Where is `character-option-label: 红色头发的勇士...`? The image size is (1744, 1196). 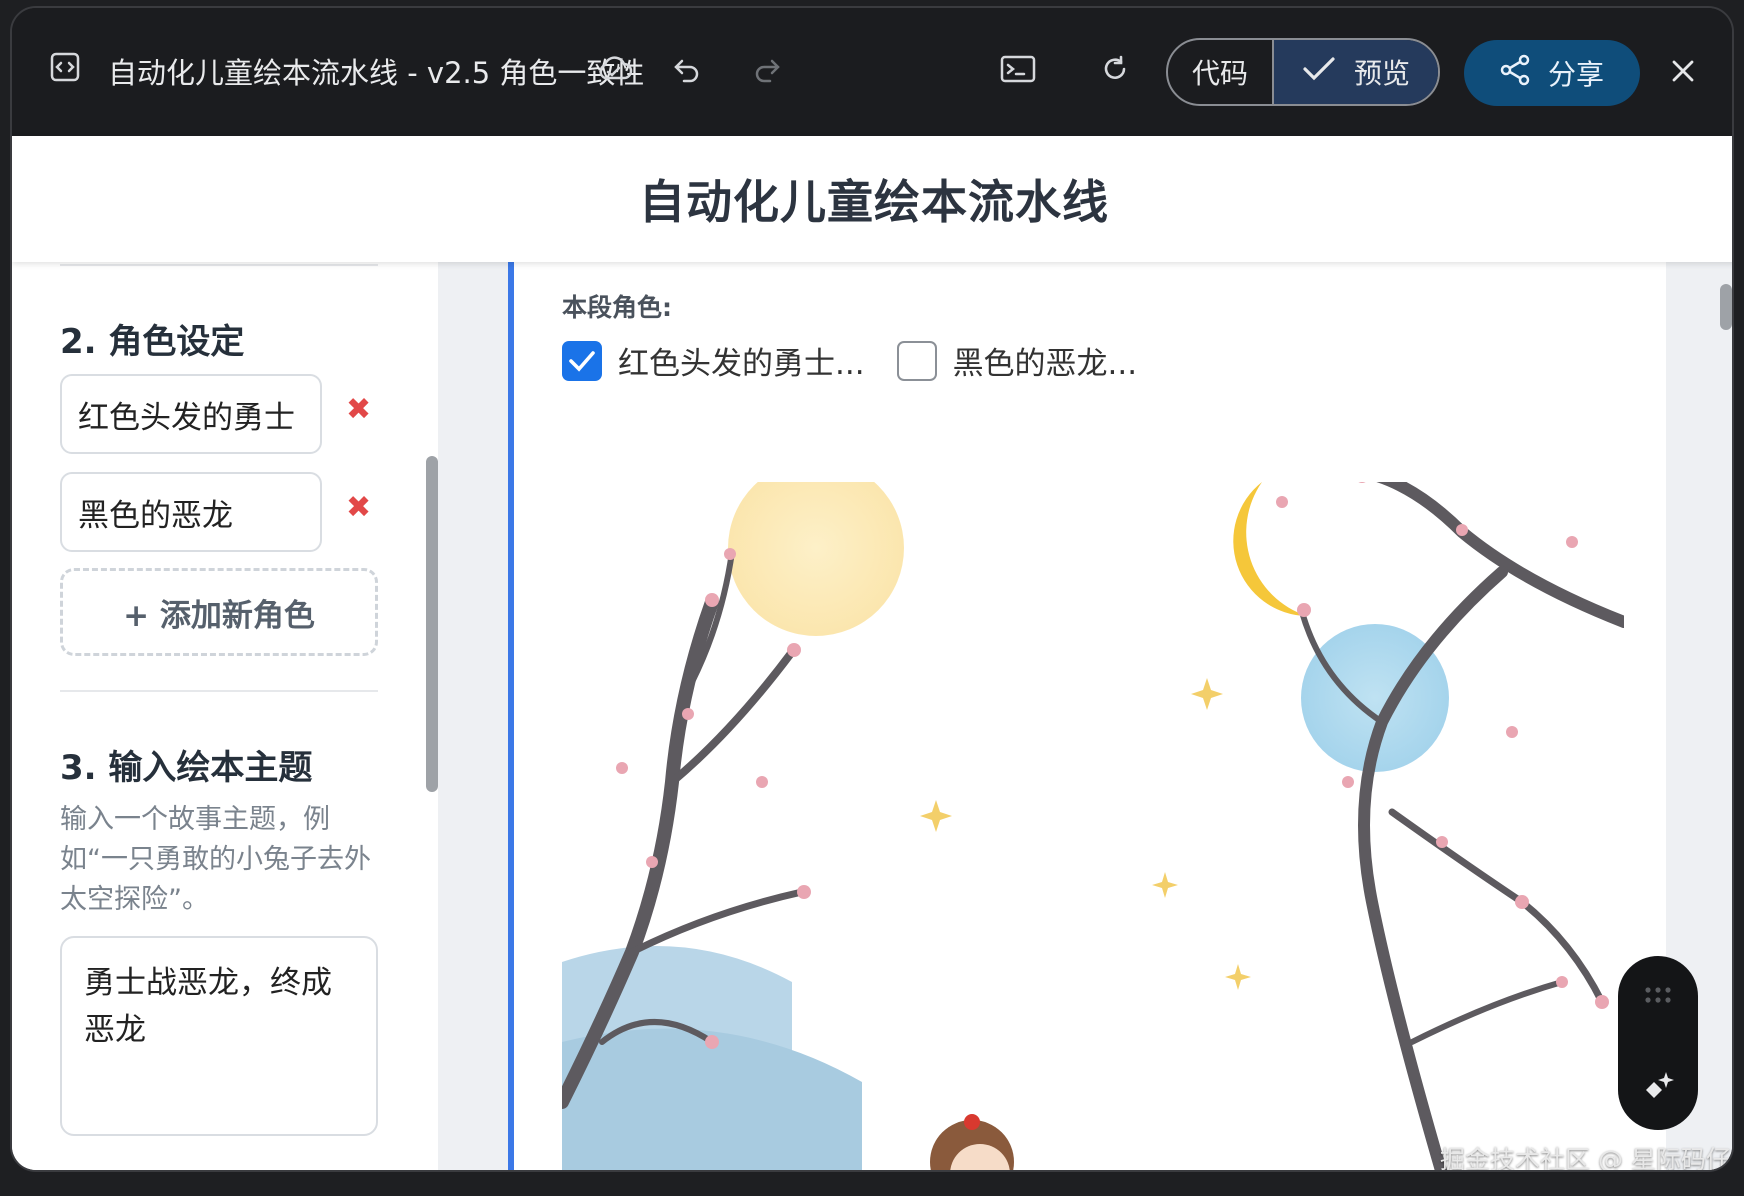
character-option-label: 红色头发的勇士... is located at coordinates (741, 360).